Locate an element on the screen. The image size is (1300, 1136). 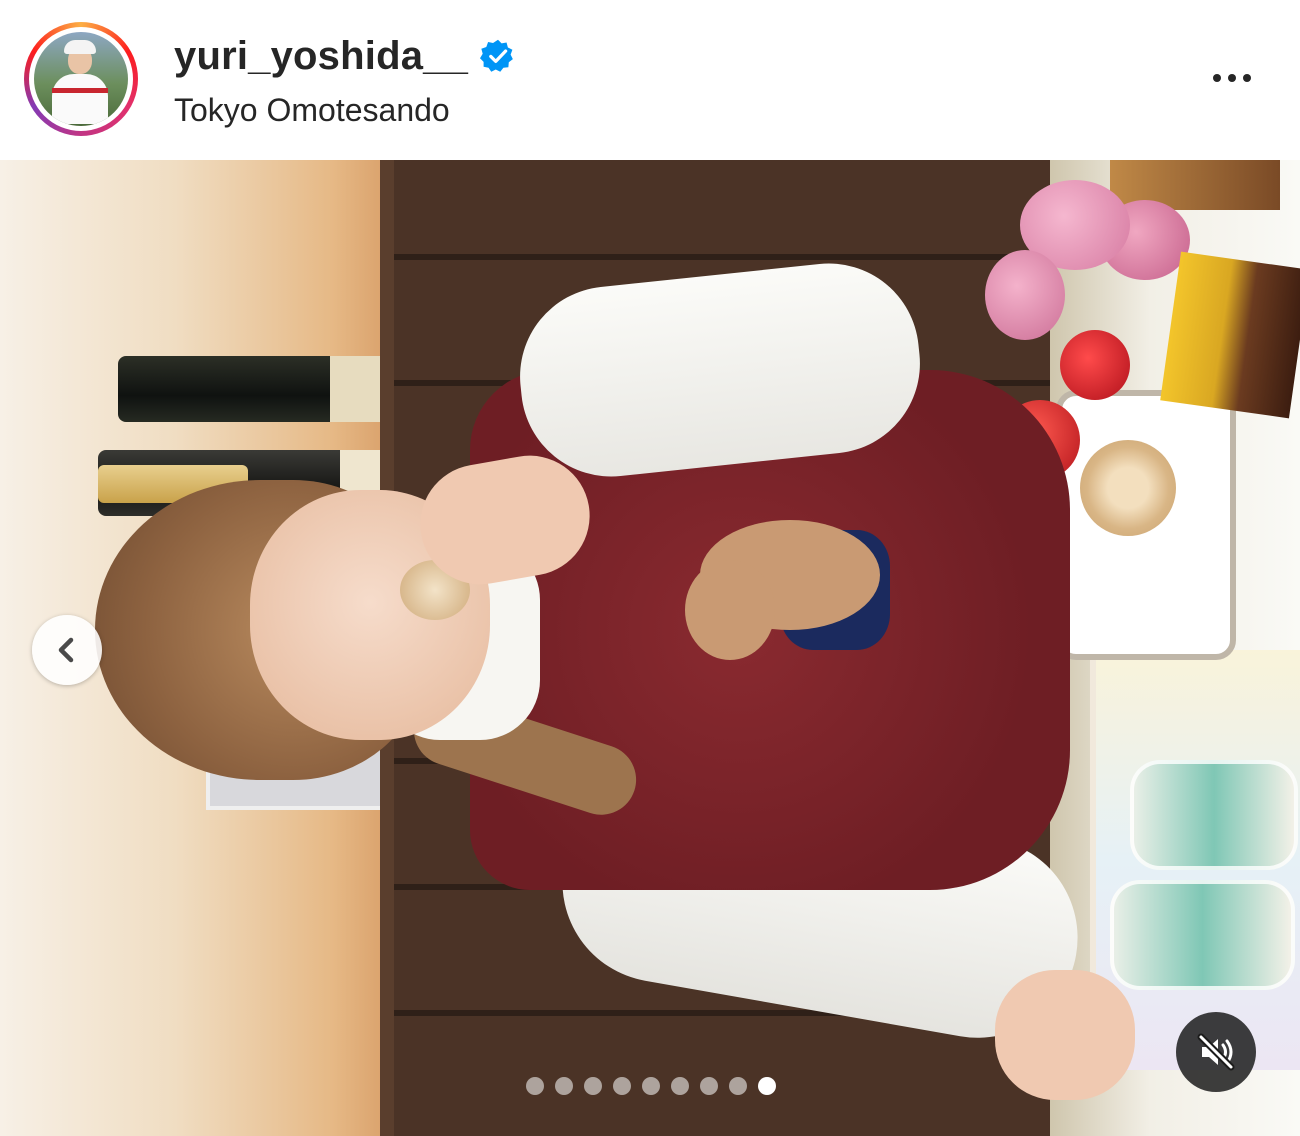
carousel-dot-active is located at coordinates (767, 1086).